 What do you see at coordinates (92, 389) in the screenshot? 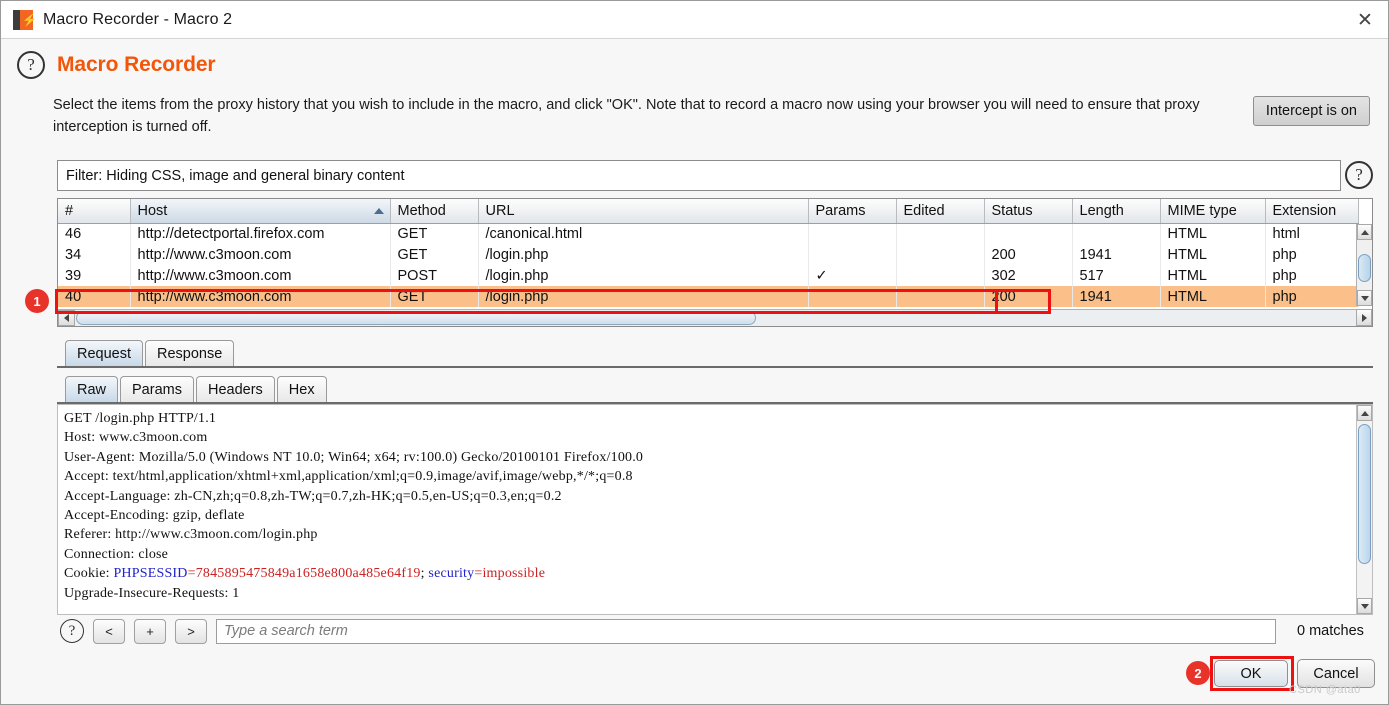
I see `tab-raw: Raw` at bounding box center [92, 389].